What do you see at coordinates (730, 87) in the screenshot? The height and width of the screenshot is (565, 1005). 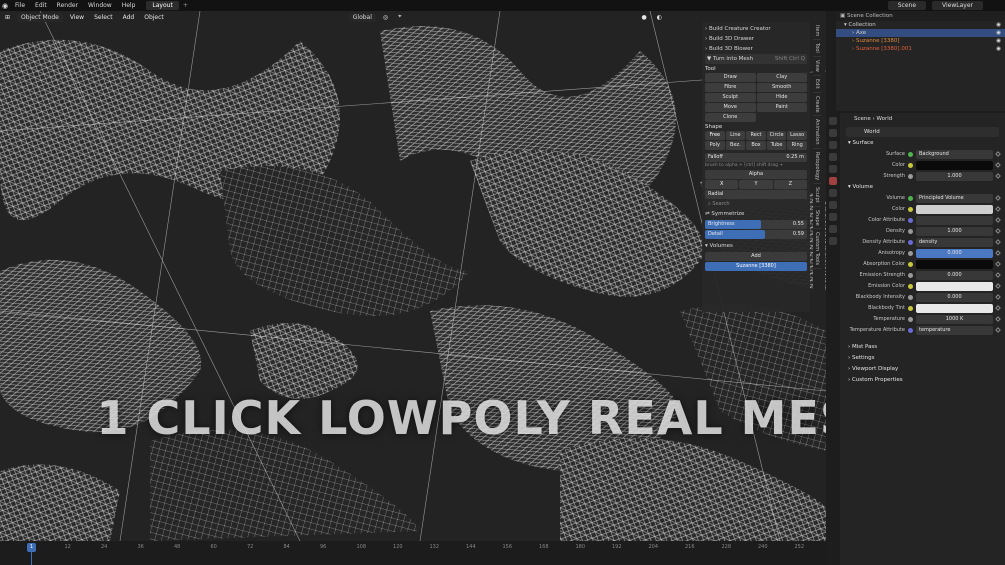 I see `tool-fibre: Fibre` at bounding box center [730, 87].